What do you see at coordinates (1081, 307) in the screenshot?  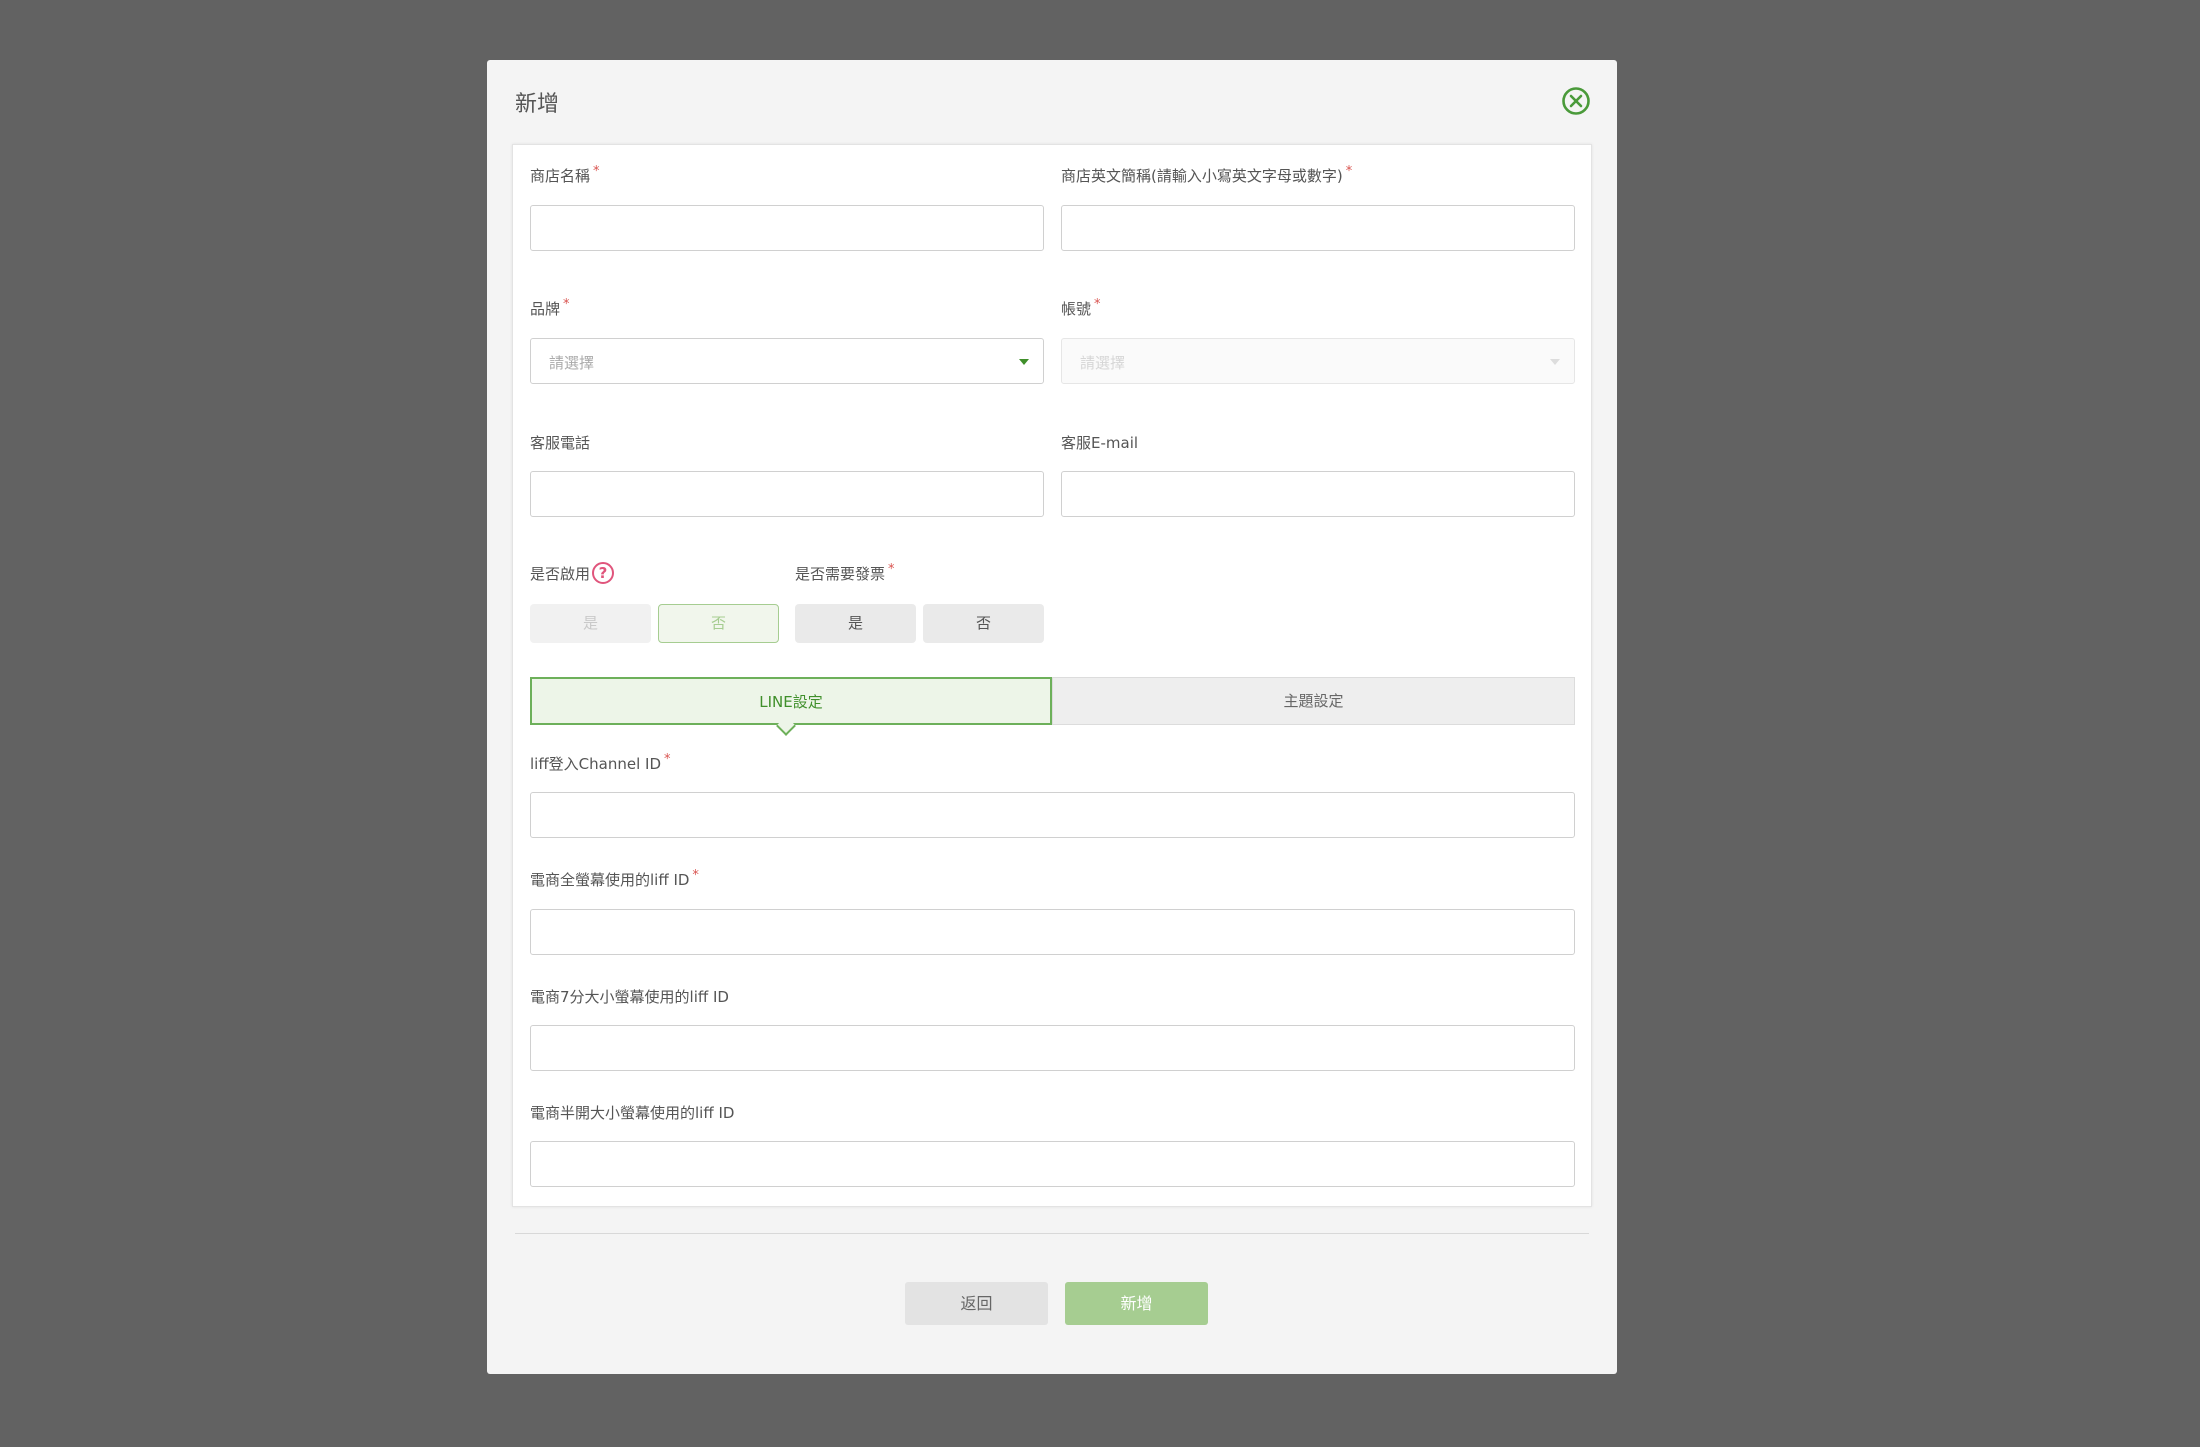 I see `account-label: 帳號 *` at bounding box center [1081, 307].